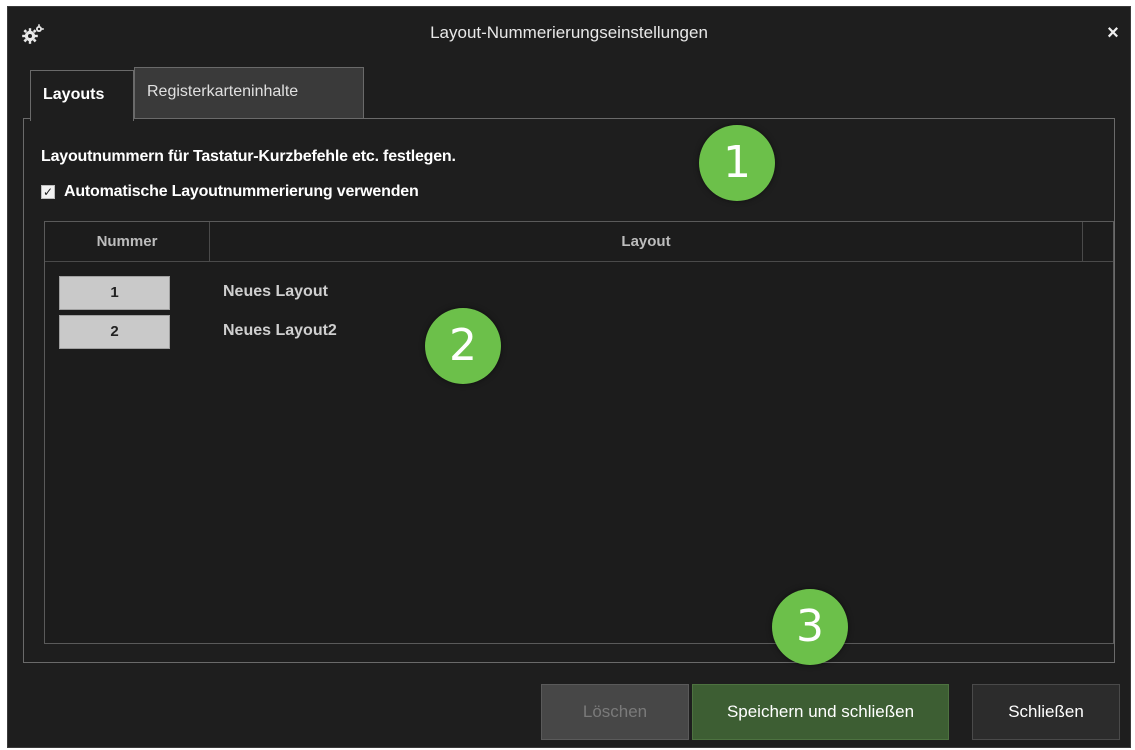 The image size is (1135, 750). Describe the element at coordinates (114, 293) in the screenshot. I see `layout-number-button: 1` at that location.